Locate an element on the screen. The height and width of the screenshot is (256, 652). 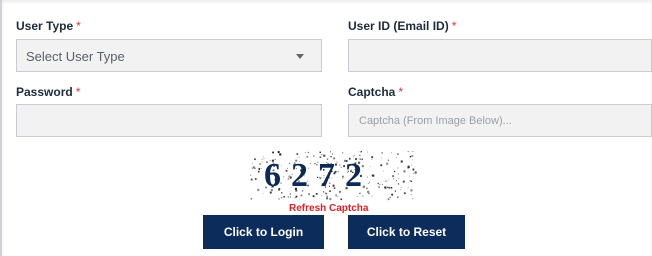
captcha-text: 6272 is located at coordinates (318, 175).